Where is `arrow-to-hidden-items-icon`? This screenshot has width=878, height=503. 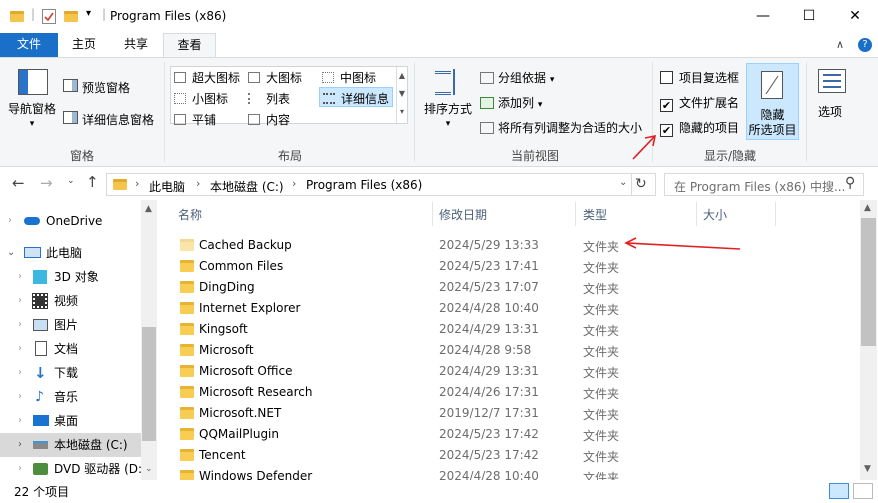 arrow-to-hidden-items-icon is located at coordinates (644, 147).